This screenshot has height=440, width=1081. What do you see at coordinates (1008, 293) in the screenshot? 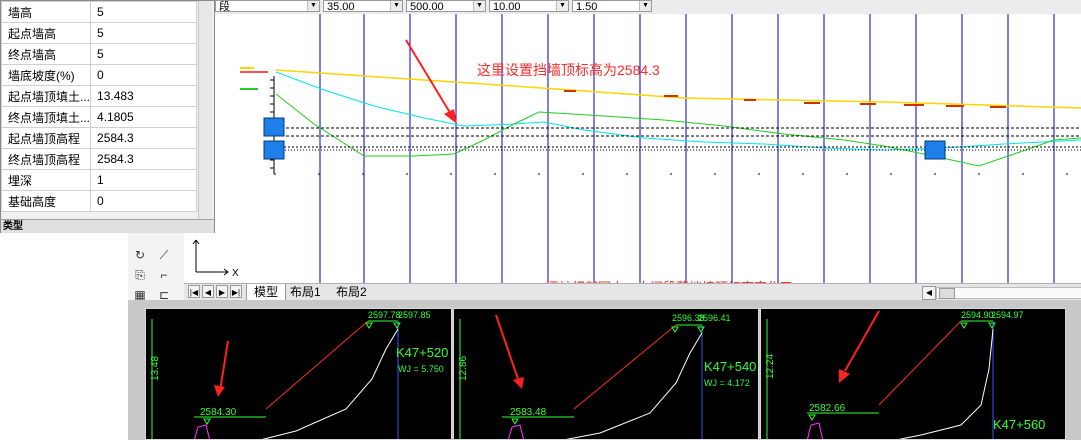
I see `horizontal-scrollbar` at bounding box center [1008, 293].